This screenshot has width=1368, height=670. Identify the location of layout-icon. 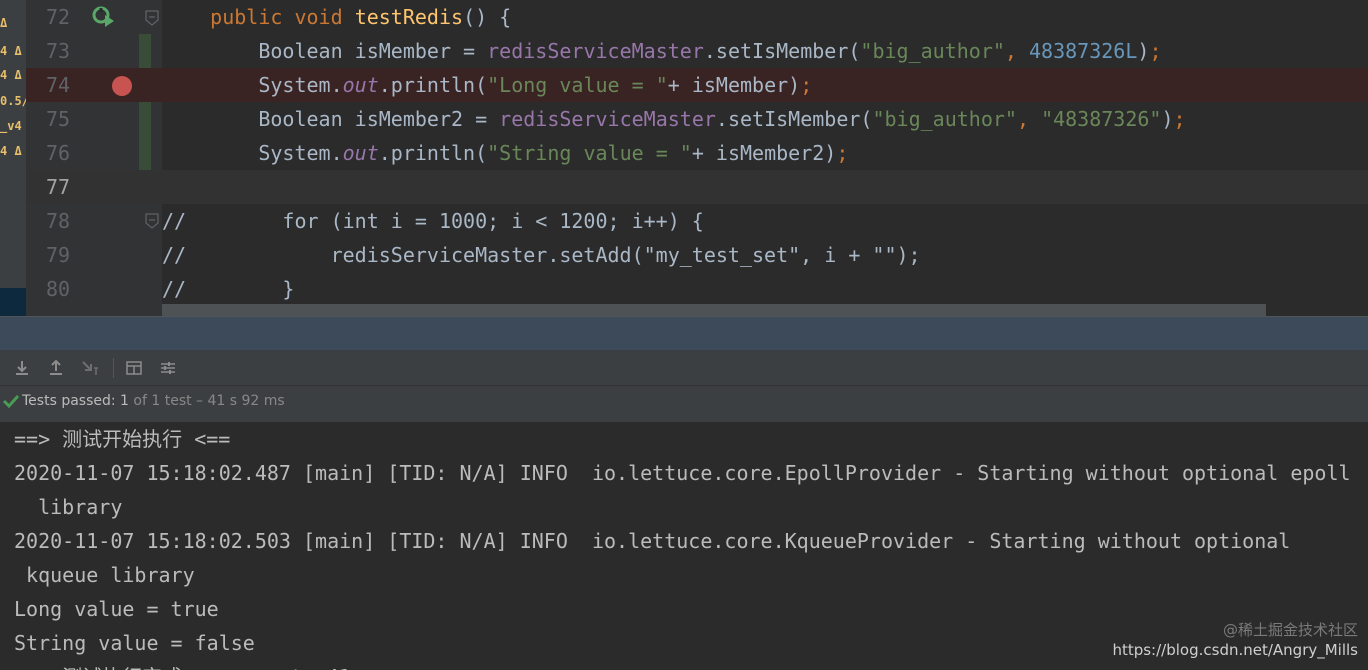
(134, 368).